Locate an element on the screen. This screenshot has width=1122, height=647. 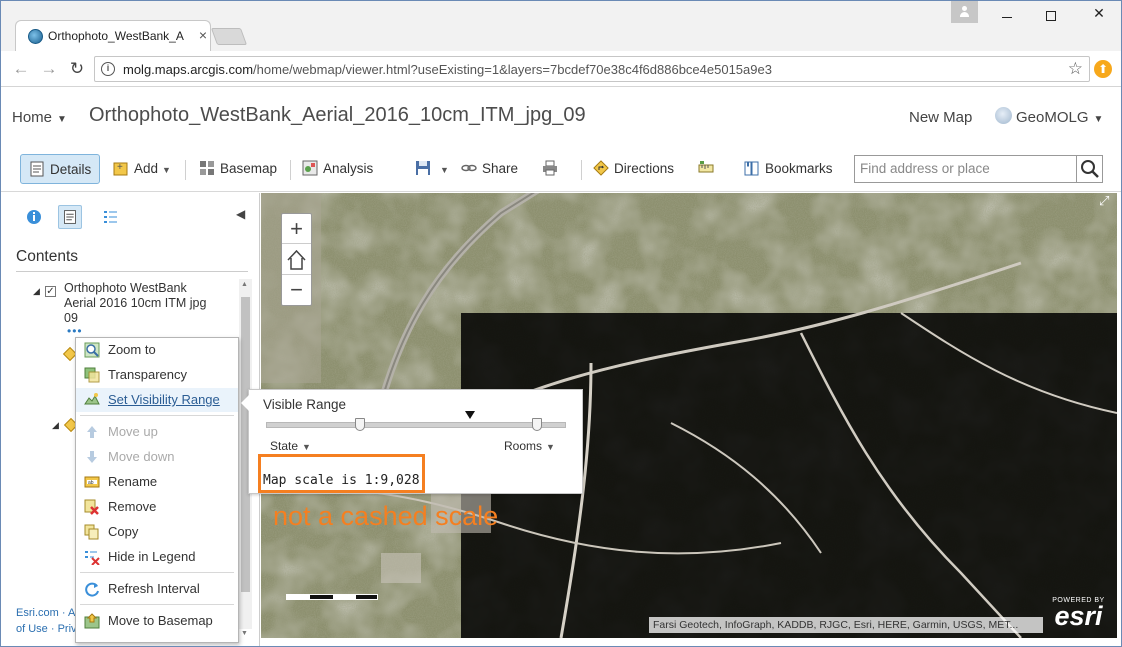
map-scale-text: Map scale is 1:9,028 is located at coordinates (341, 480).